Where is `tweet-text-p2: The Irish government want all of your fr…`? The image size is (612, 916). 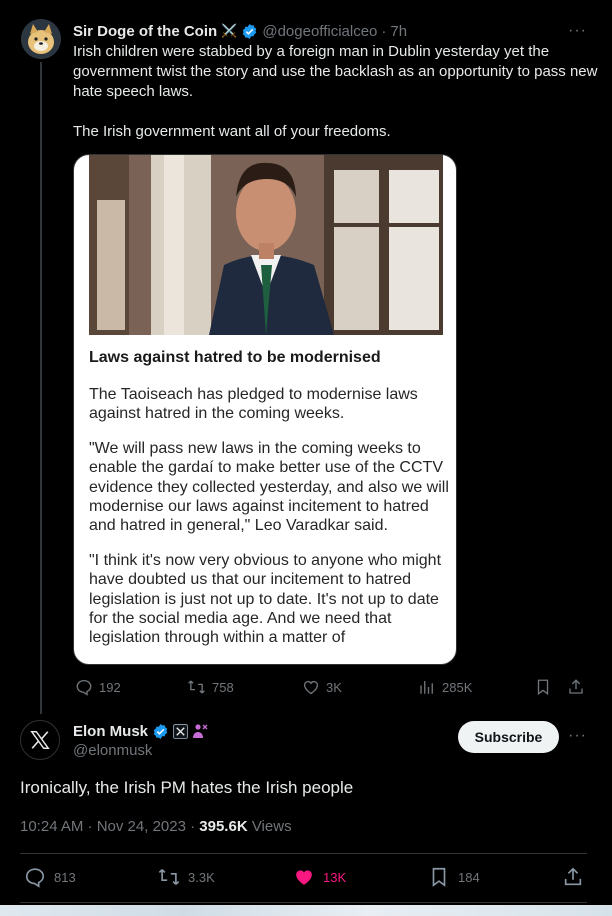 tweet-text-p2: The Irish government want all of your fr… is located at coordinates (232, 131).